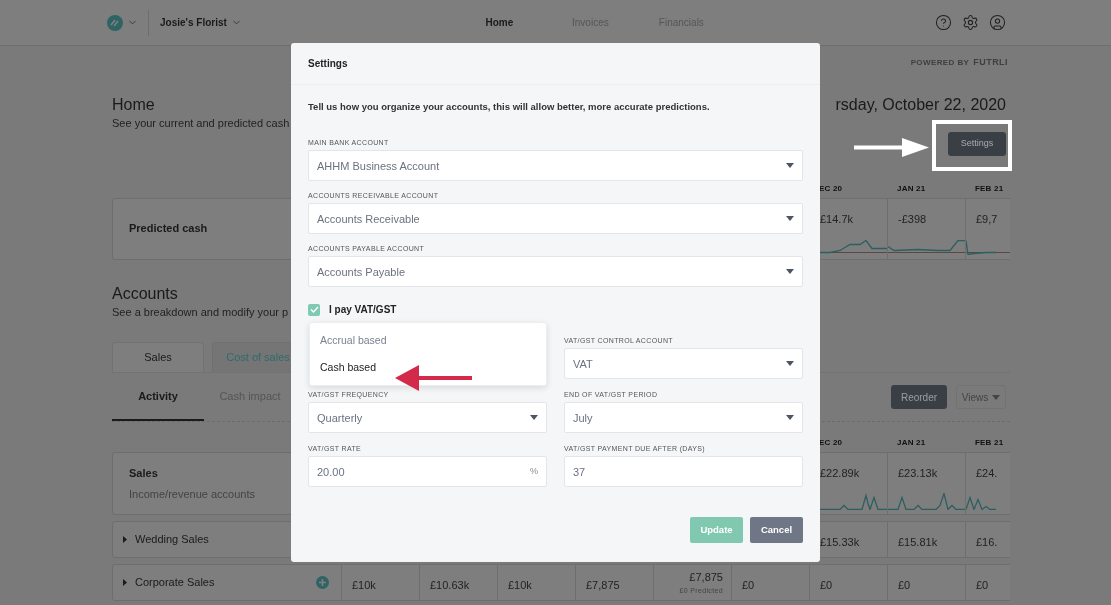 This screenshot has width=1111, height=605. What do you see at coordinates (134, 105) in the screenshot?
I see `page-title: Home` at bounding box center [134, 105].